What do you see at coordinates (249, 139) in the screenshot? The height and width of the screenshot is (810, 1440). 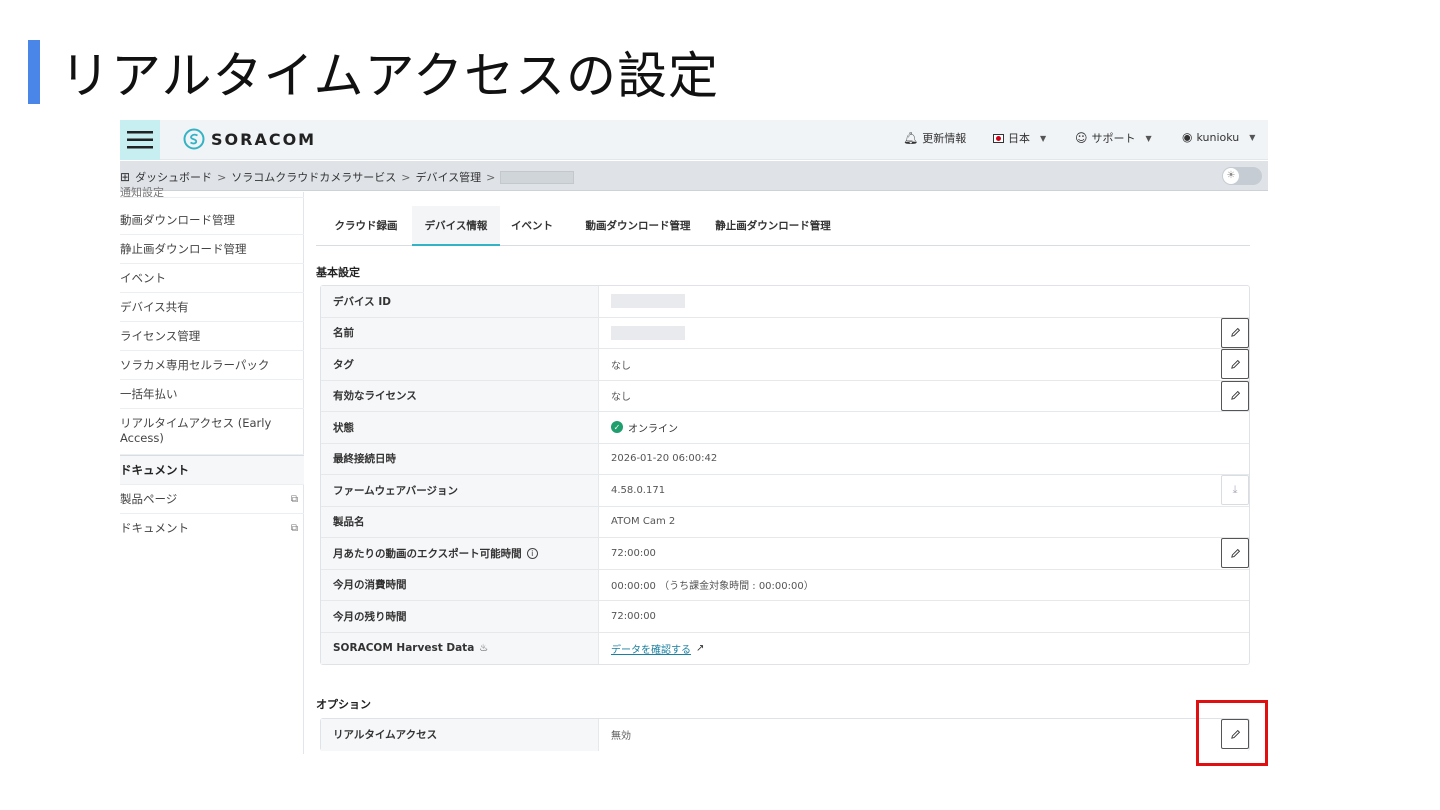 I see `soracom-logo: SORACOM` at bounding box center [249, 139].